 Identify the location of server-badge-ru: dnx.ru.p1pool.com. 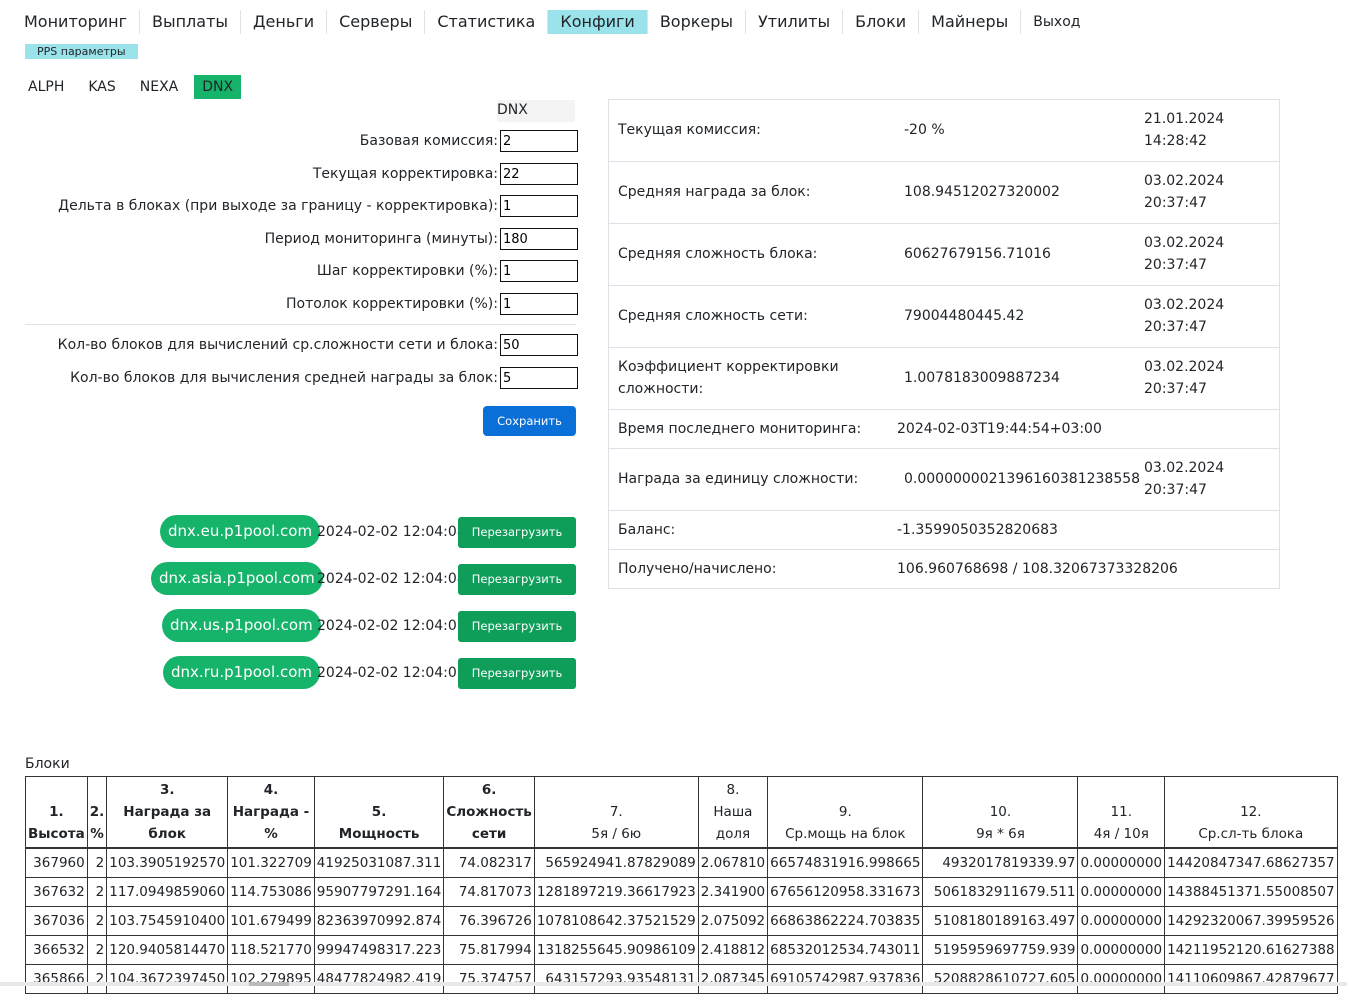
(242, 672).